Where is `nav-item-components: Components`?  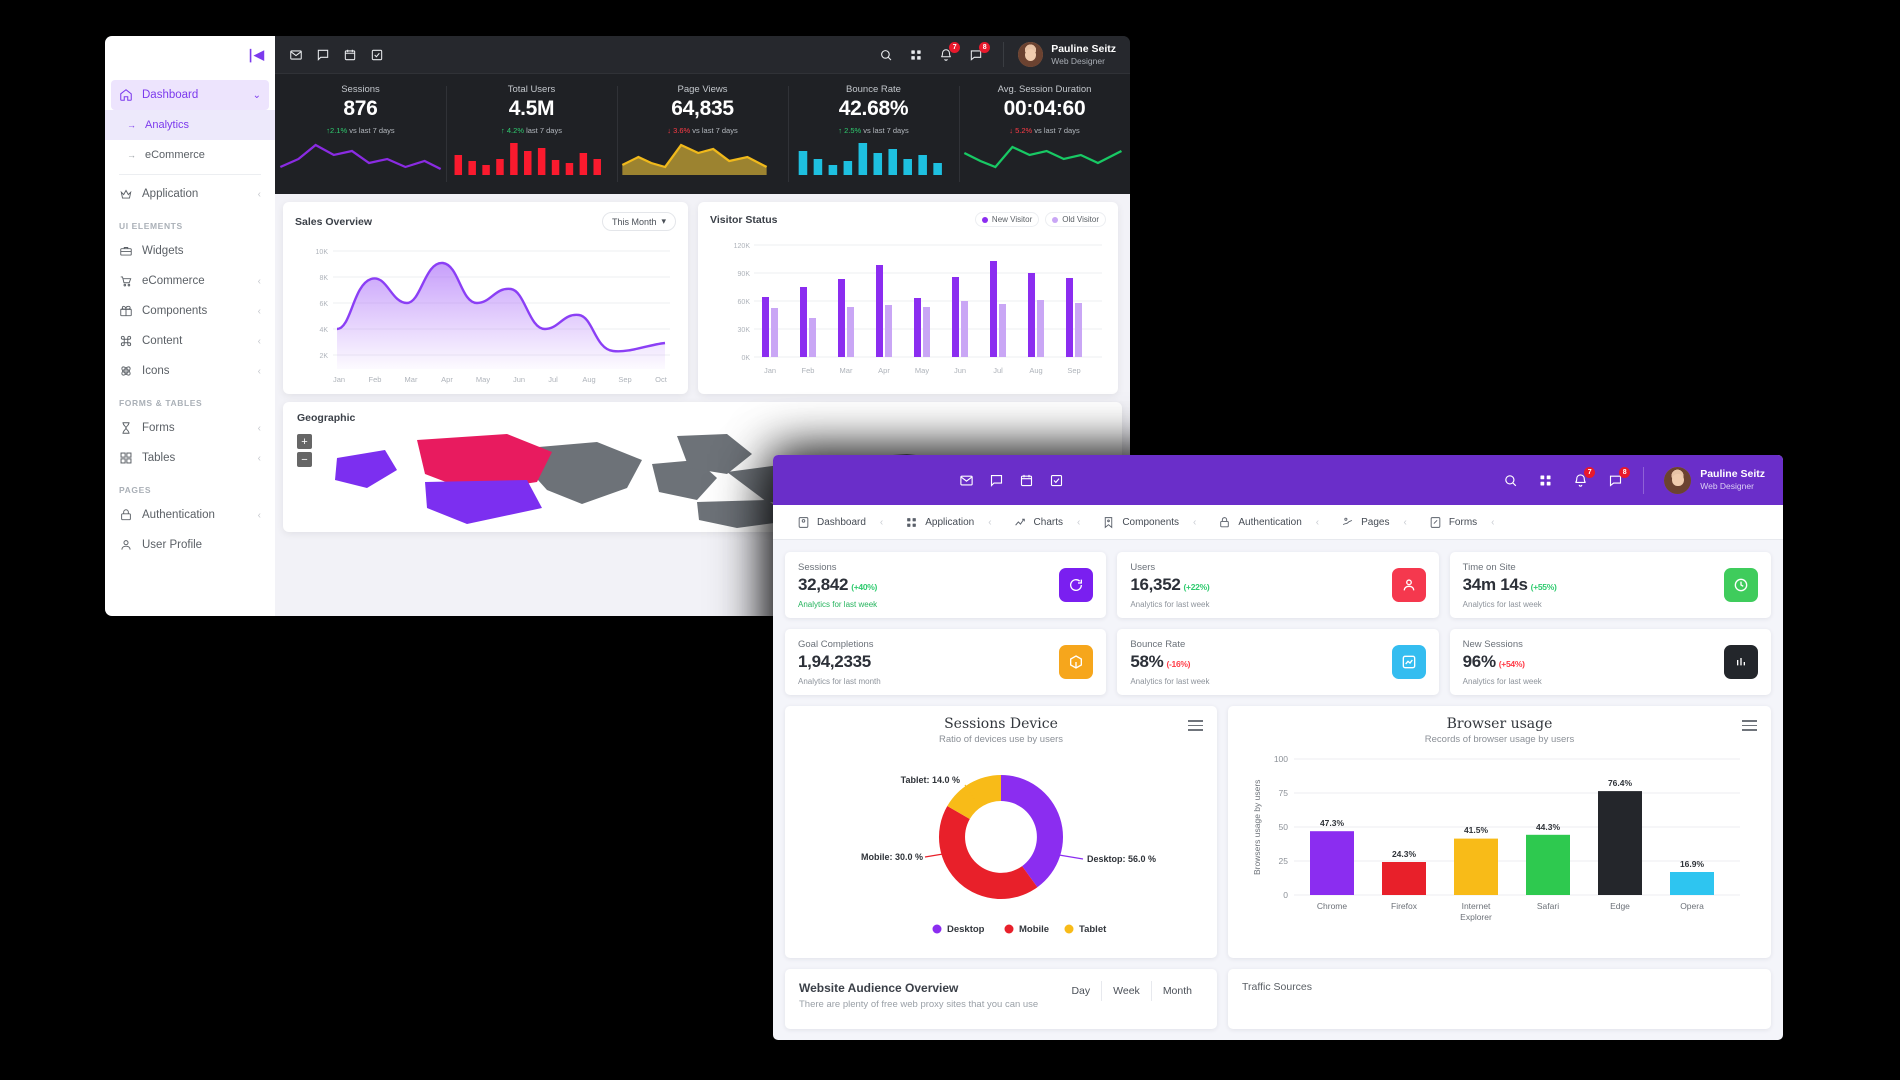 nav-item-components: Components is located at coordinates (1140, 522).